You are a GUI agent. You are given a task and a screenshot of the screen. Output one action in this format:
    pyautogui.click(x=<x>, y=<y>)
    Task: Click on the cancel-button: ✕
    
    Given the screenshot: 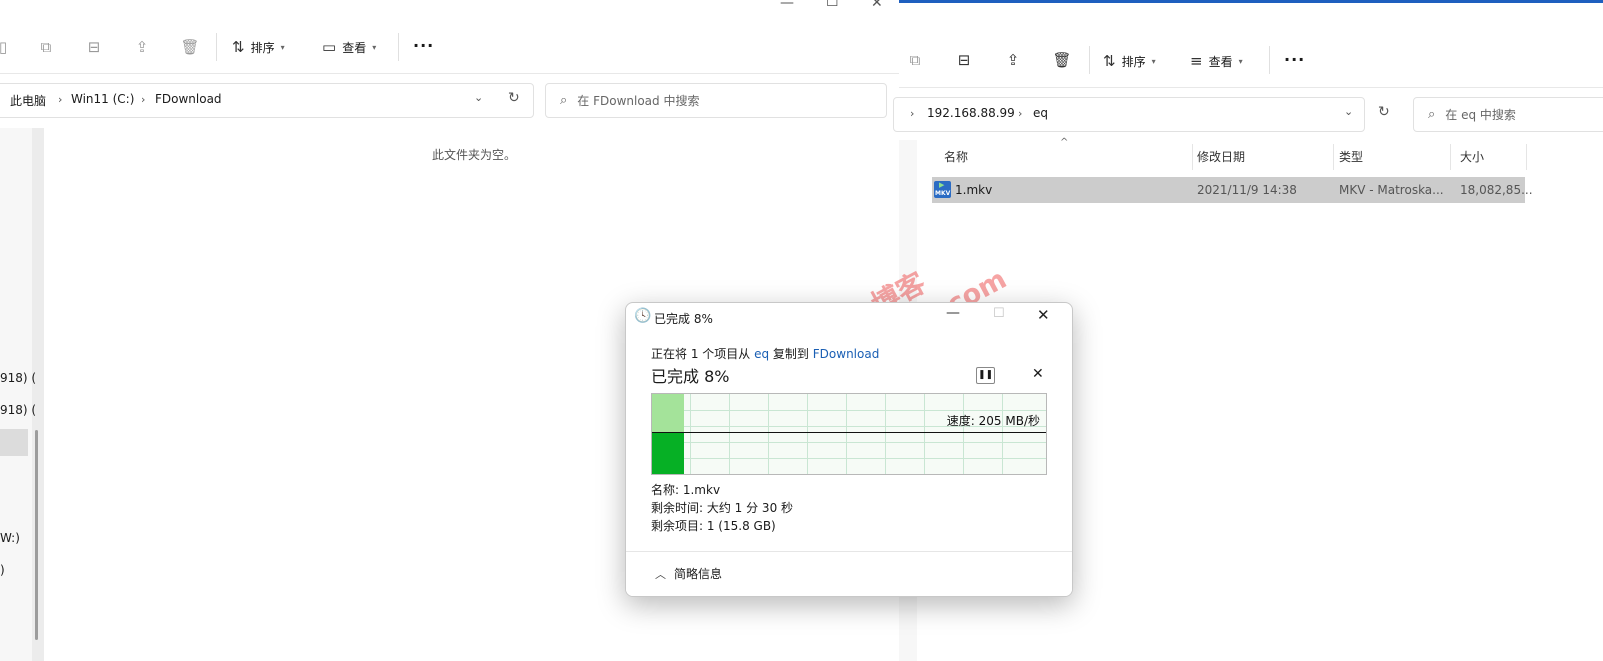 What is the action you would take?
    pyautogui.click(x=1038, y=374)
    